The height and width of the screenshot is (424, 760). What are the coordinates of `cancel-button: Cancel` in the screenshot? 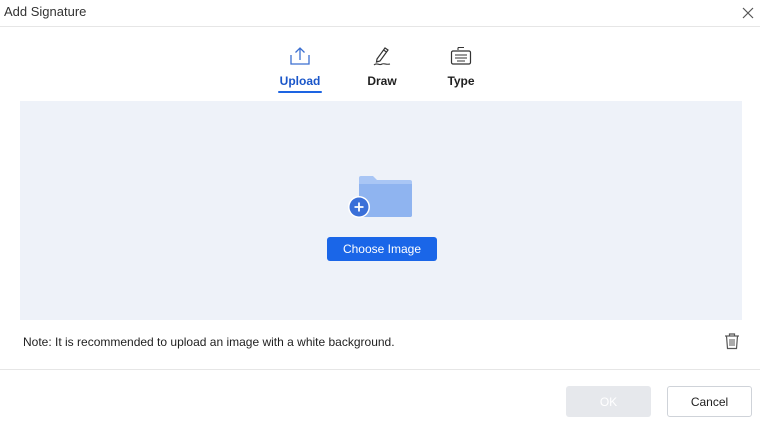 It's located at (709, 401).